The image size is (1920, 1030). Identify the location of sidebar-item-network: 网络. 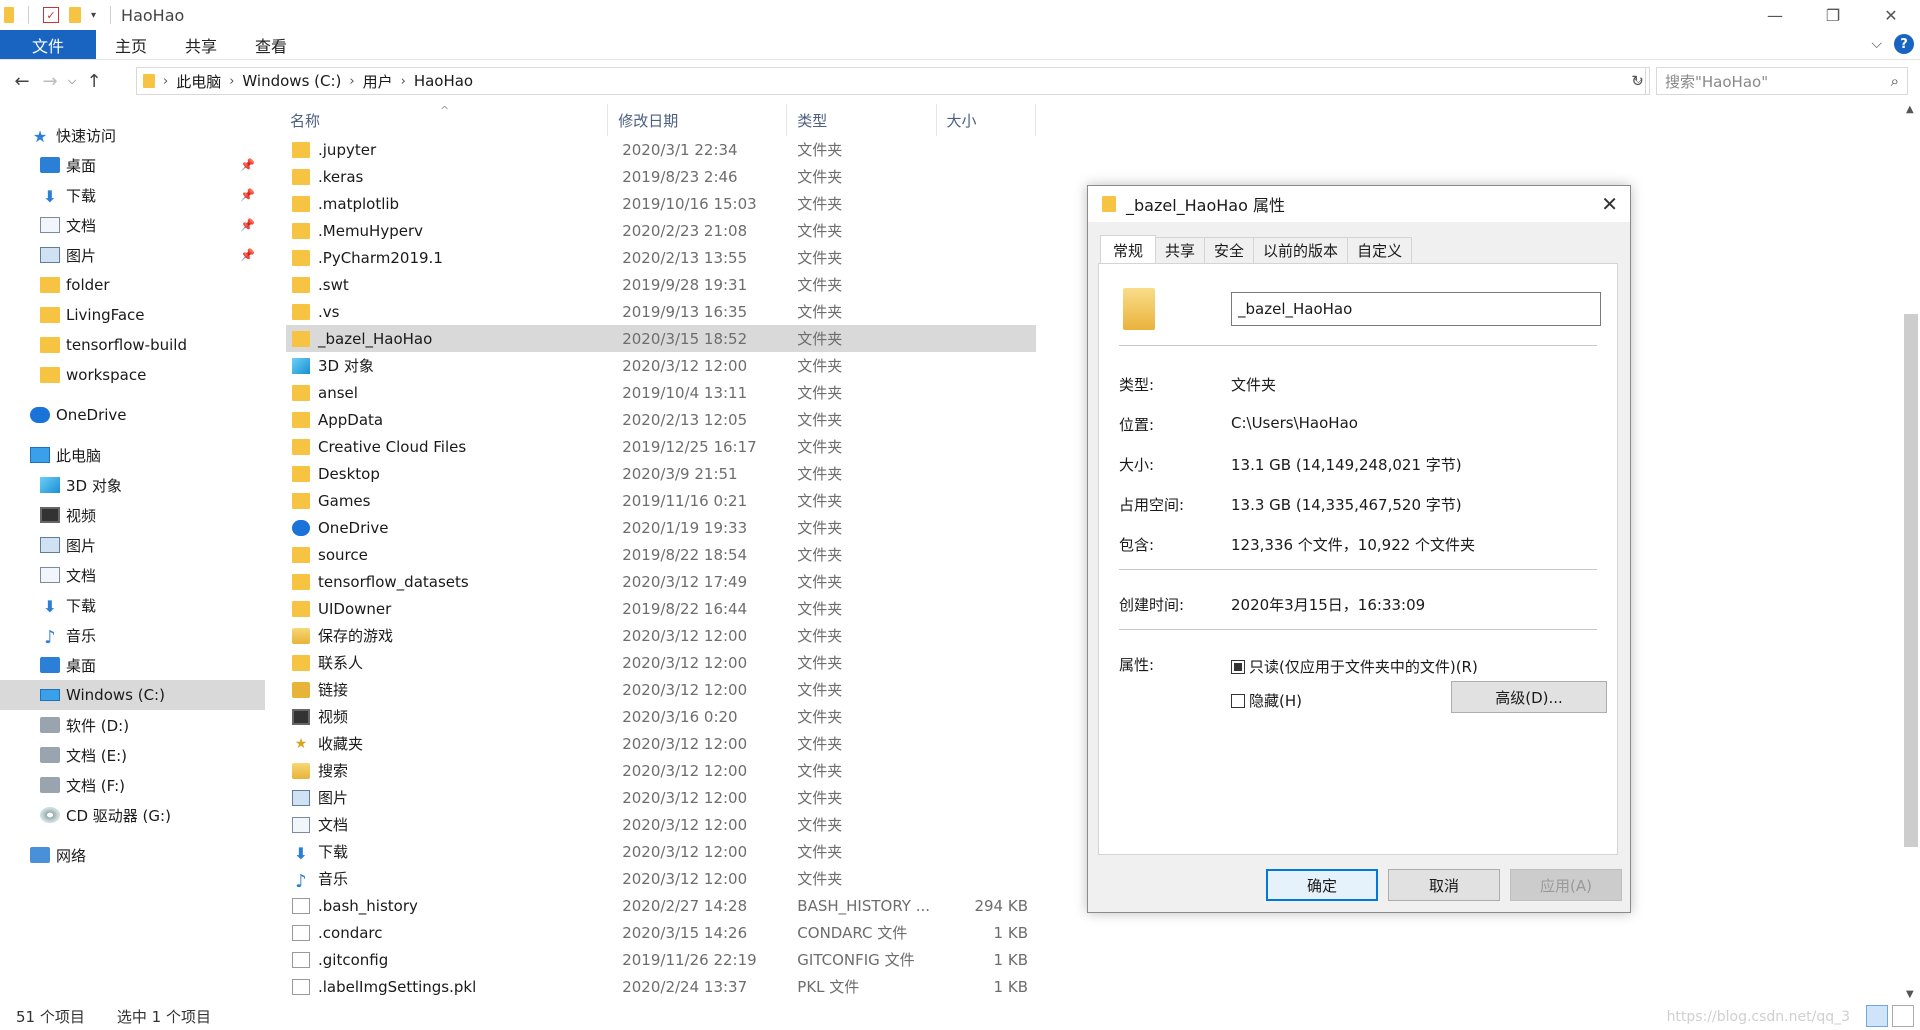
(132, 855).